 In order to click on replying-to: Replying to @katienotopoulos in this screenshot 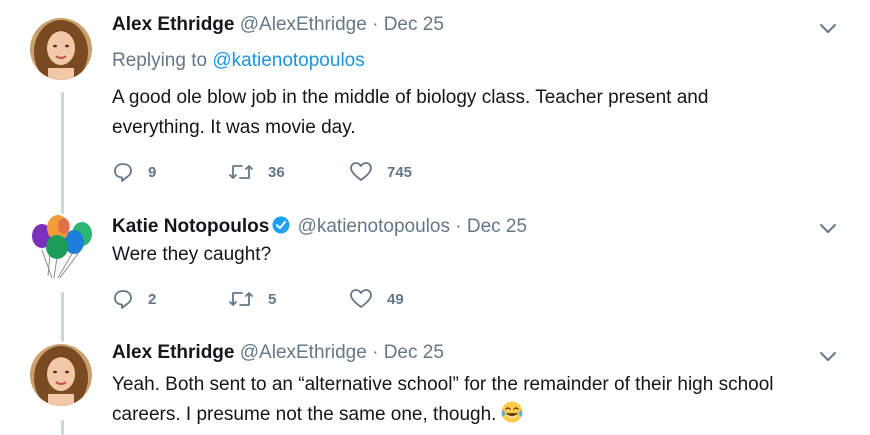, I will do `click(238, 61)`.